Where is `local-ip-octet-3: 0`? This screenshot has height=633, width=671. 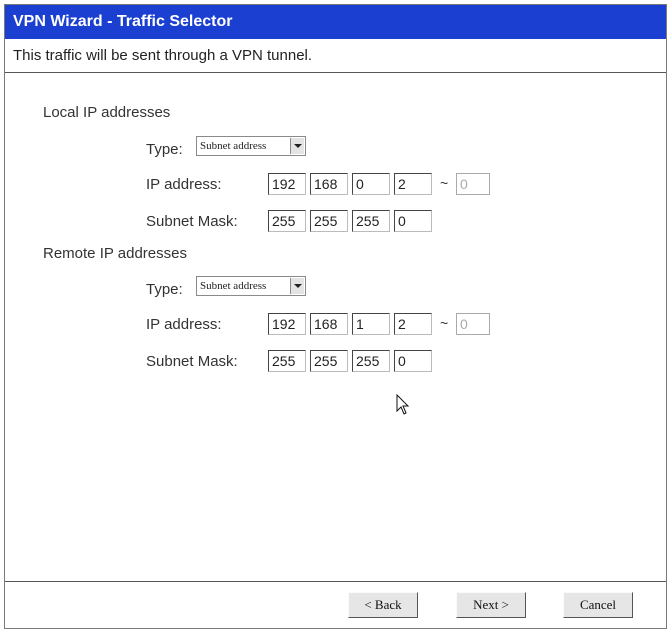
local-ip-octet-3: 0 is located at coordinates (371, 184).